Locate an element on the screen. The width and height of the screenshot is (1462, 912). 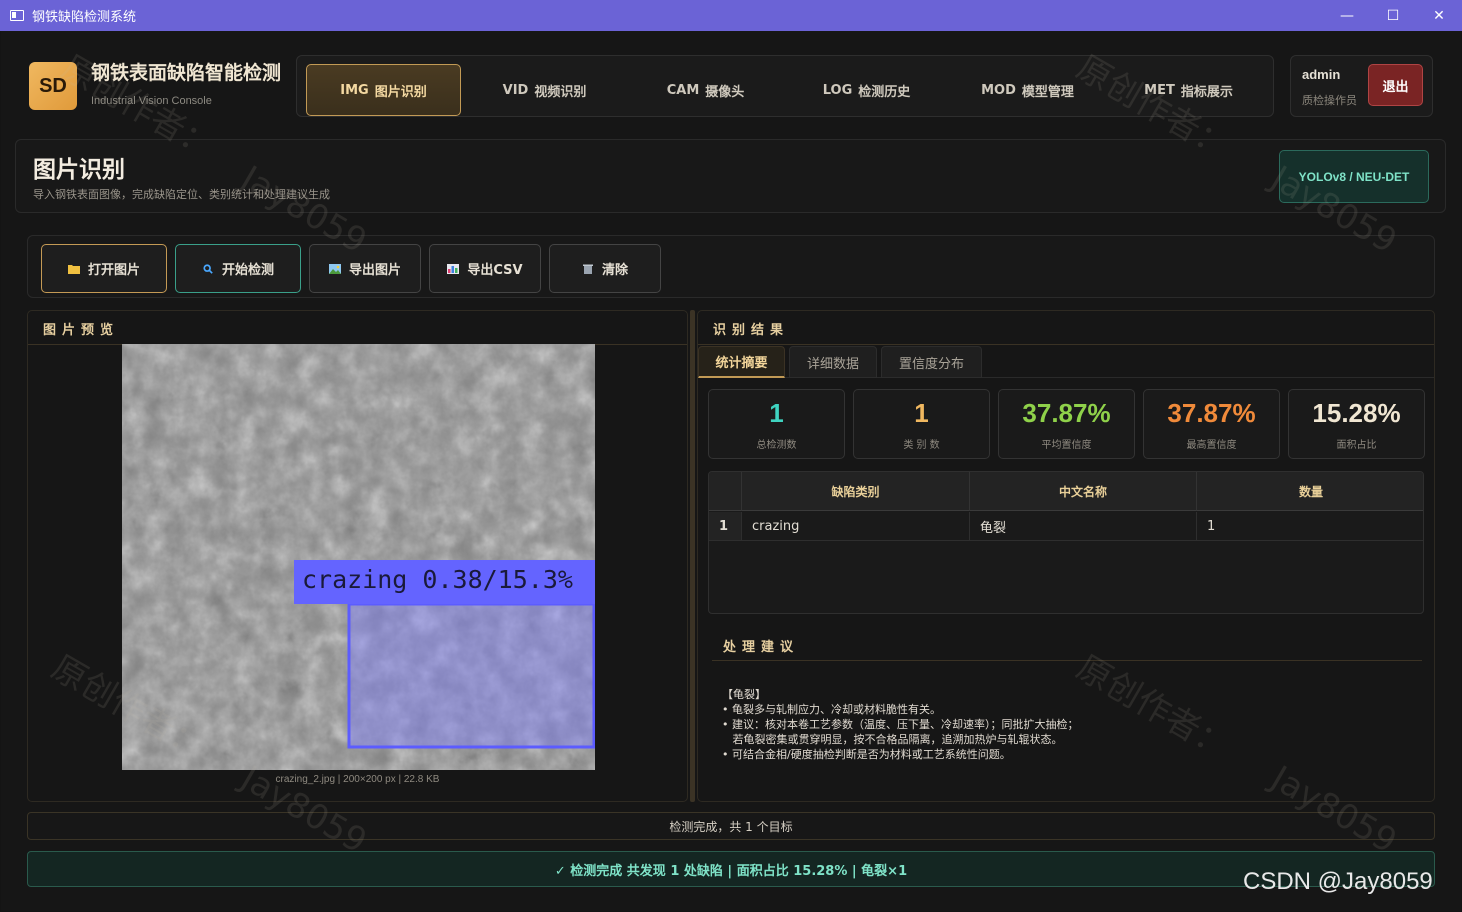
nav-img: IMG 图片识别 is located at coordinates (383, 90).